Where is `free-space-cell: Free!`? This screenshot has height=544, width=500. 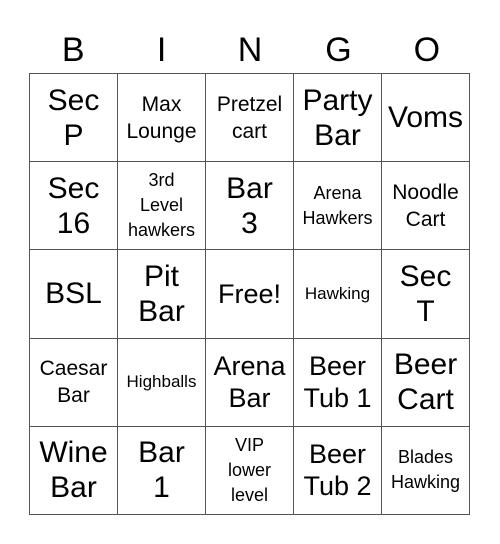 free-space-cell: Free! is located at coordinates (250, 294).